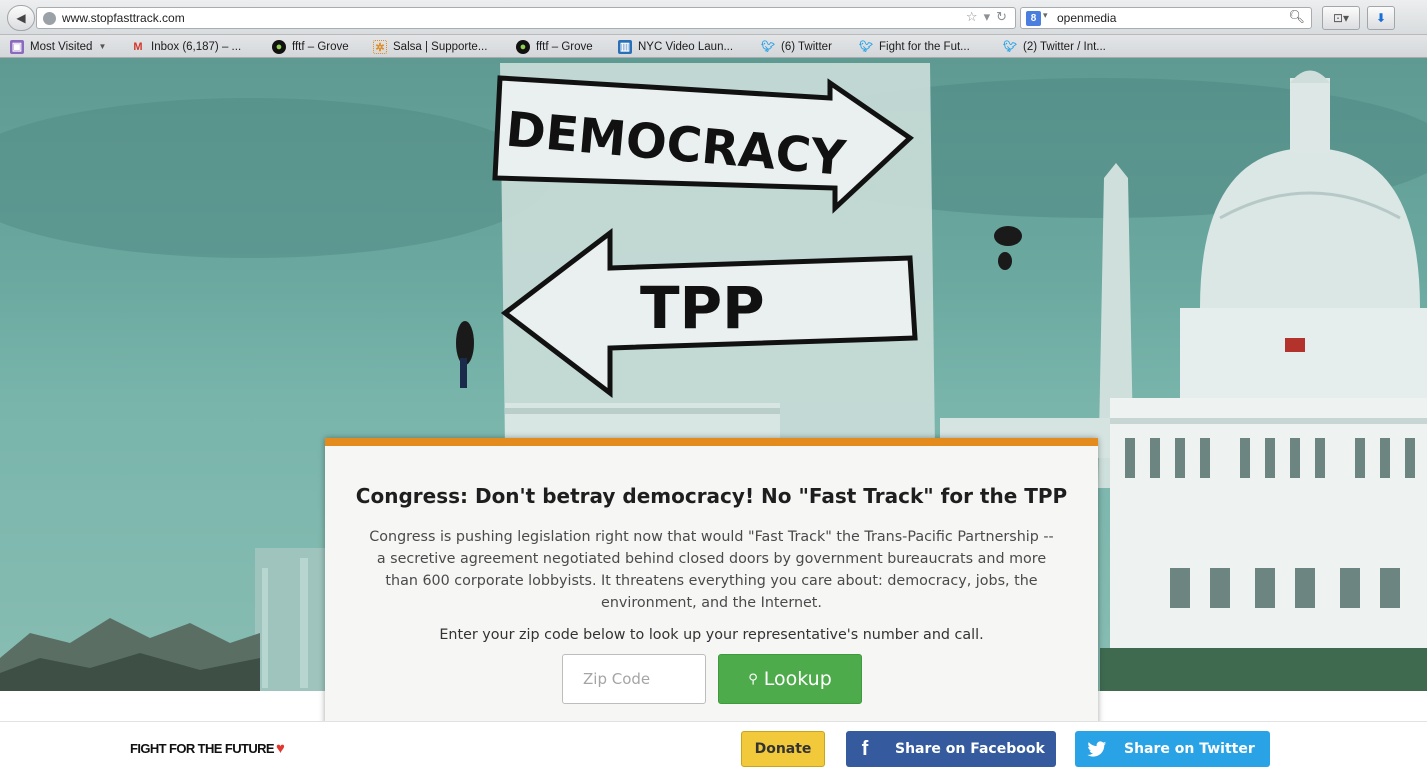  Describe the element at coordinates (554, 46) in the screenshot. I see `bookmark-grove-2: ● fftf – Grove` at that location.